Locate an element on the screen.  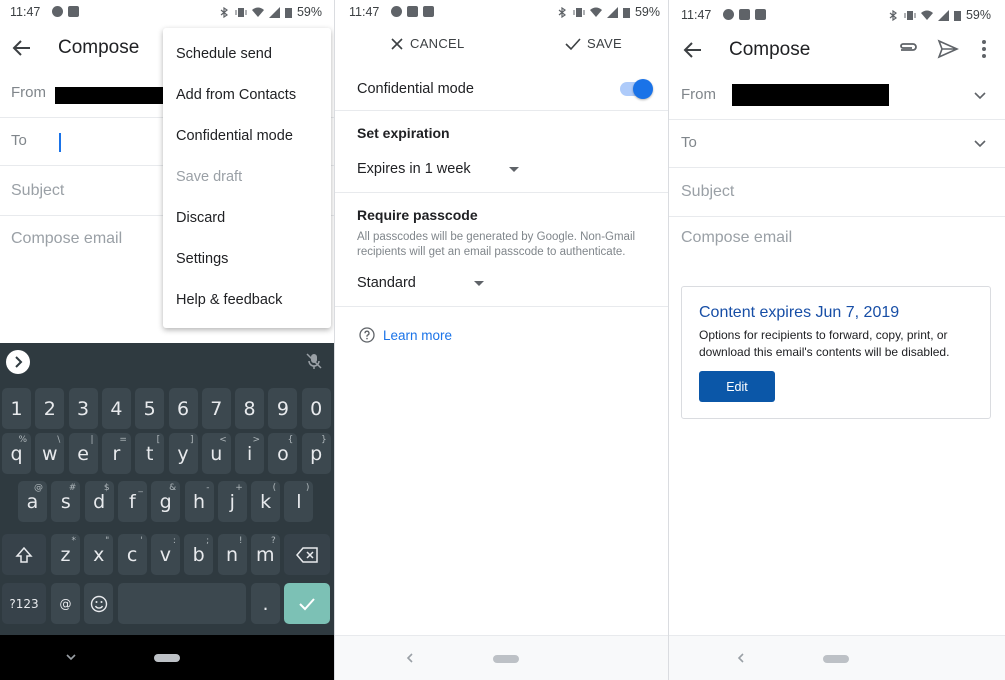
key-y: y] is located at coordinates (183, 453).